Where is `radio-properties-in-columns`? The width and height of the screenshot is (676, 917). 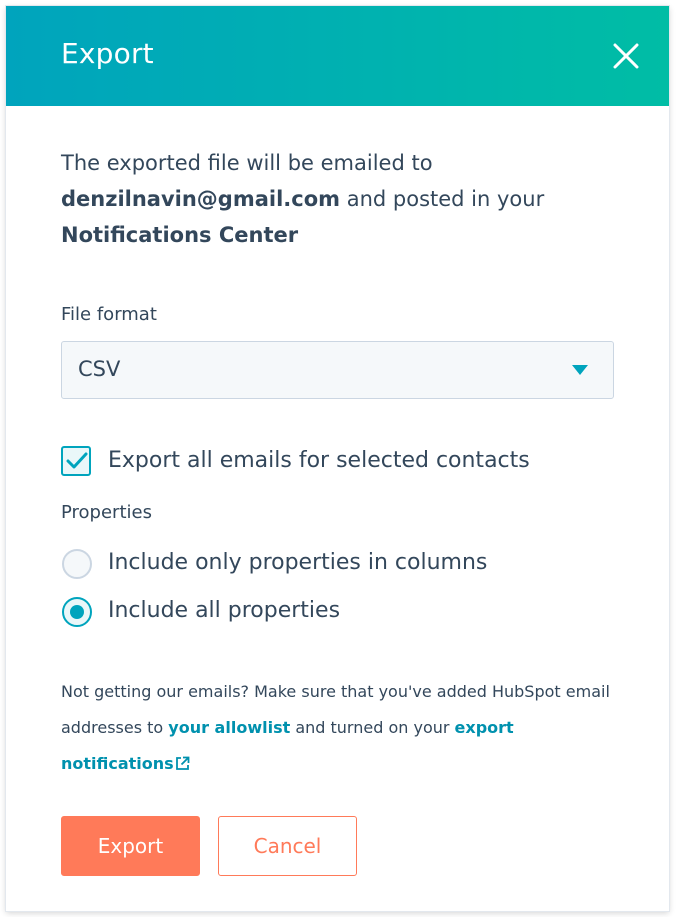 radio-properties-in-columns is located at coordinates (77, 564).